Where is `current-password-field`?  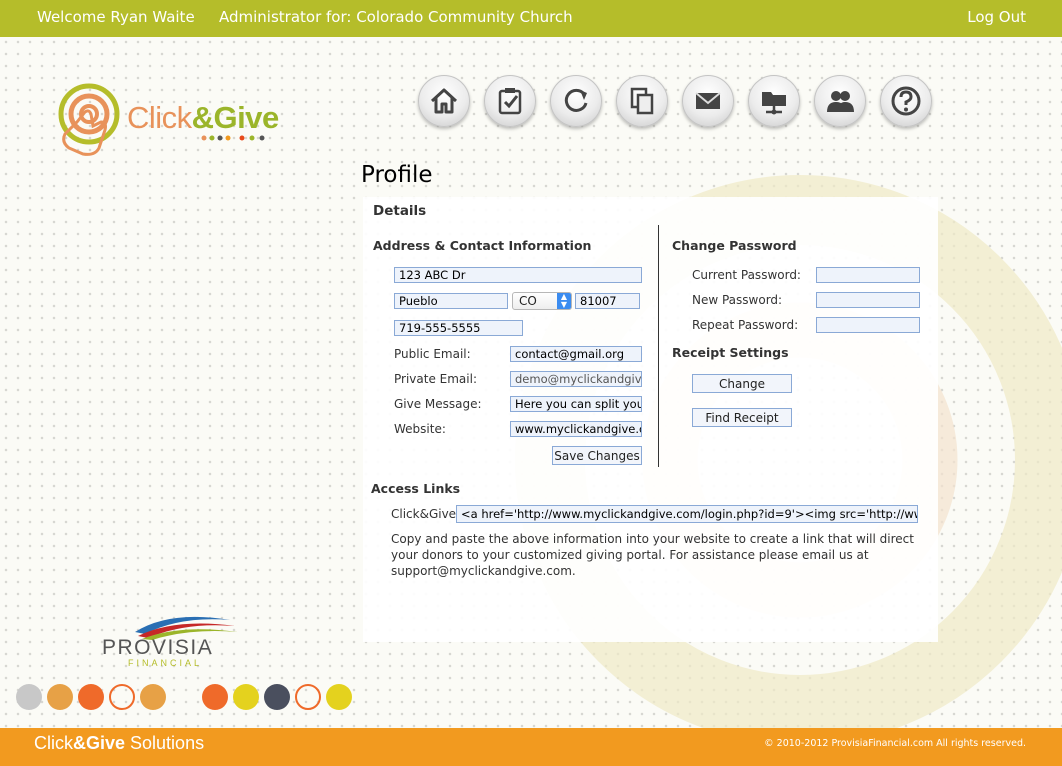
current-password-field is located at coordinates (868, 275).